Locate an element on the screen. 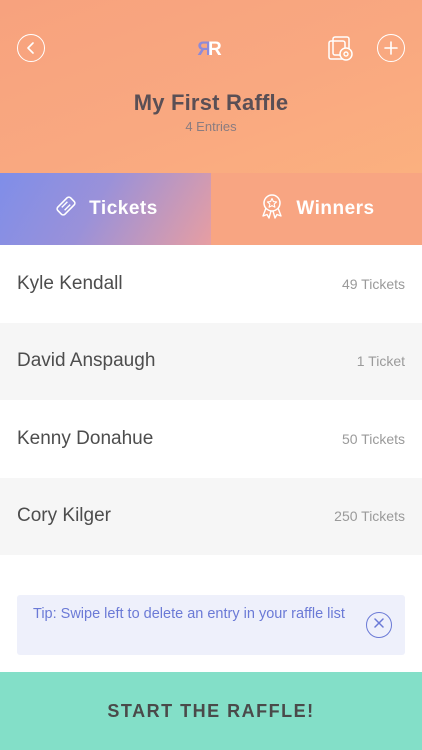  tab-bar: Tickets Winners is located at coordinates (211, 209).